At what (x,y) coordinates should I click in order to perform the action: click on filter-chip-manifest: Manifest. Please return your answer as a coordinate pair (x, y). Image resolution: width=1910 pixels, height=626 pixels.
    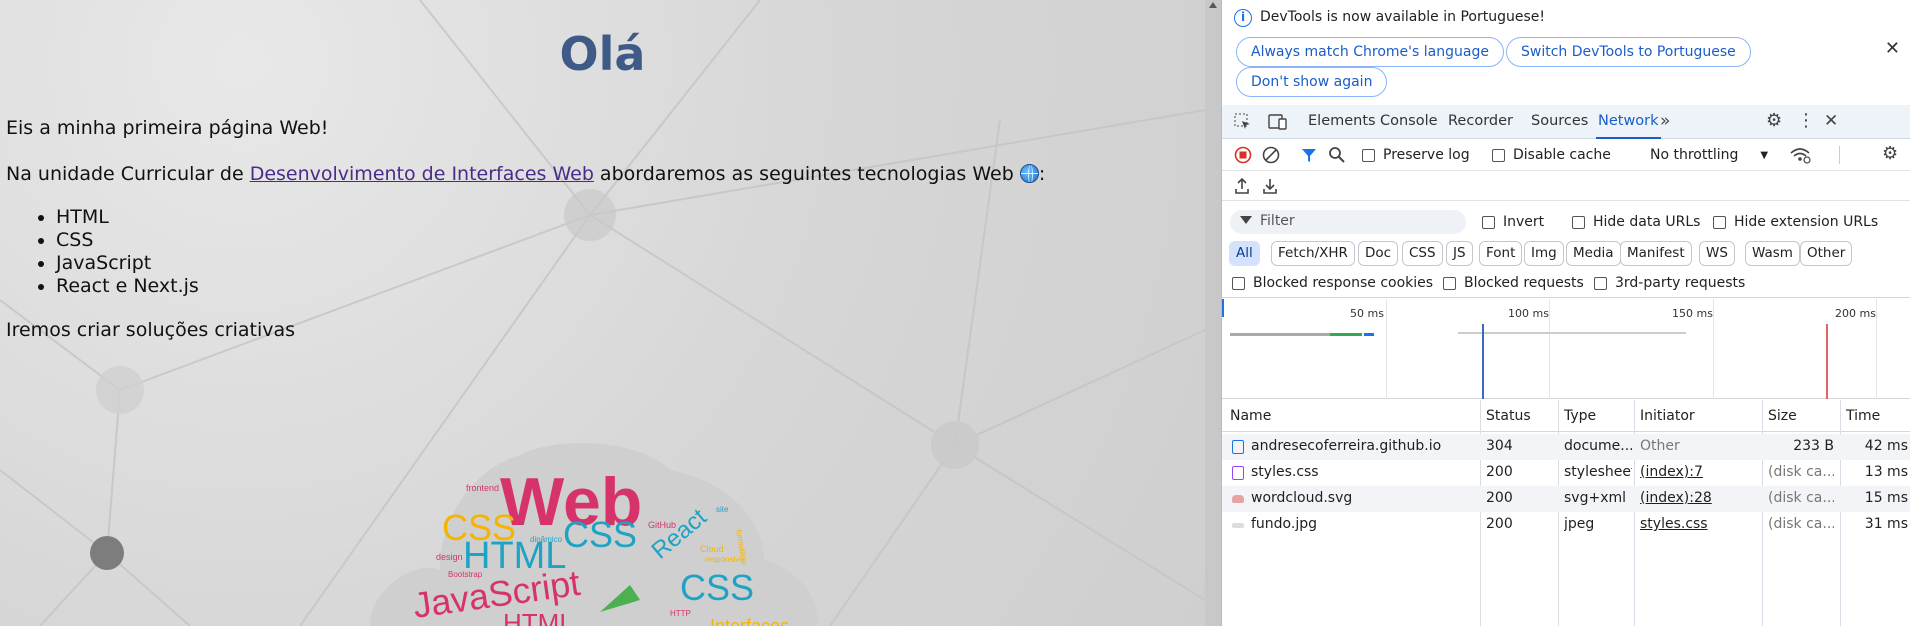
    Looking at the image, I should click on (1656, 253).